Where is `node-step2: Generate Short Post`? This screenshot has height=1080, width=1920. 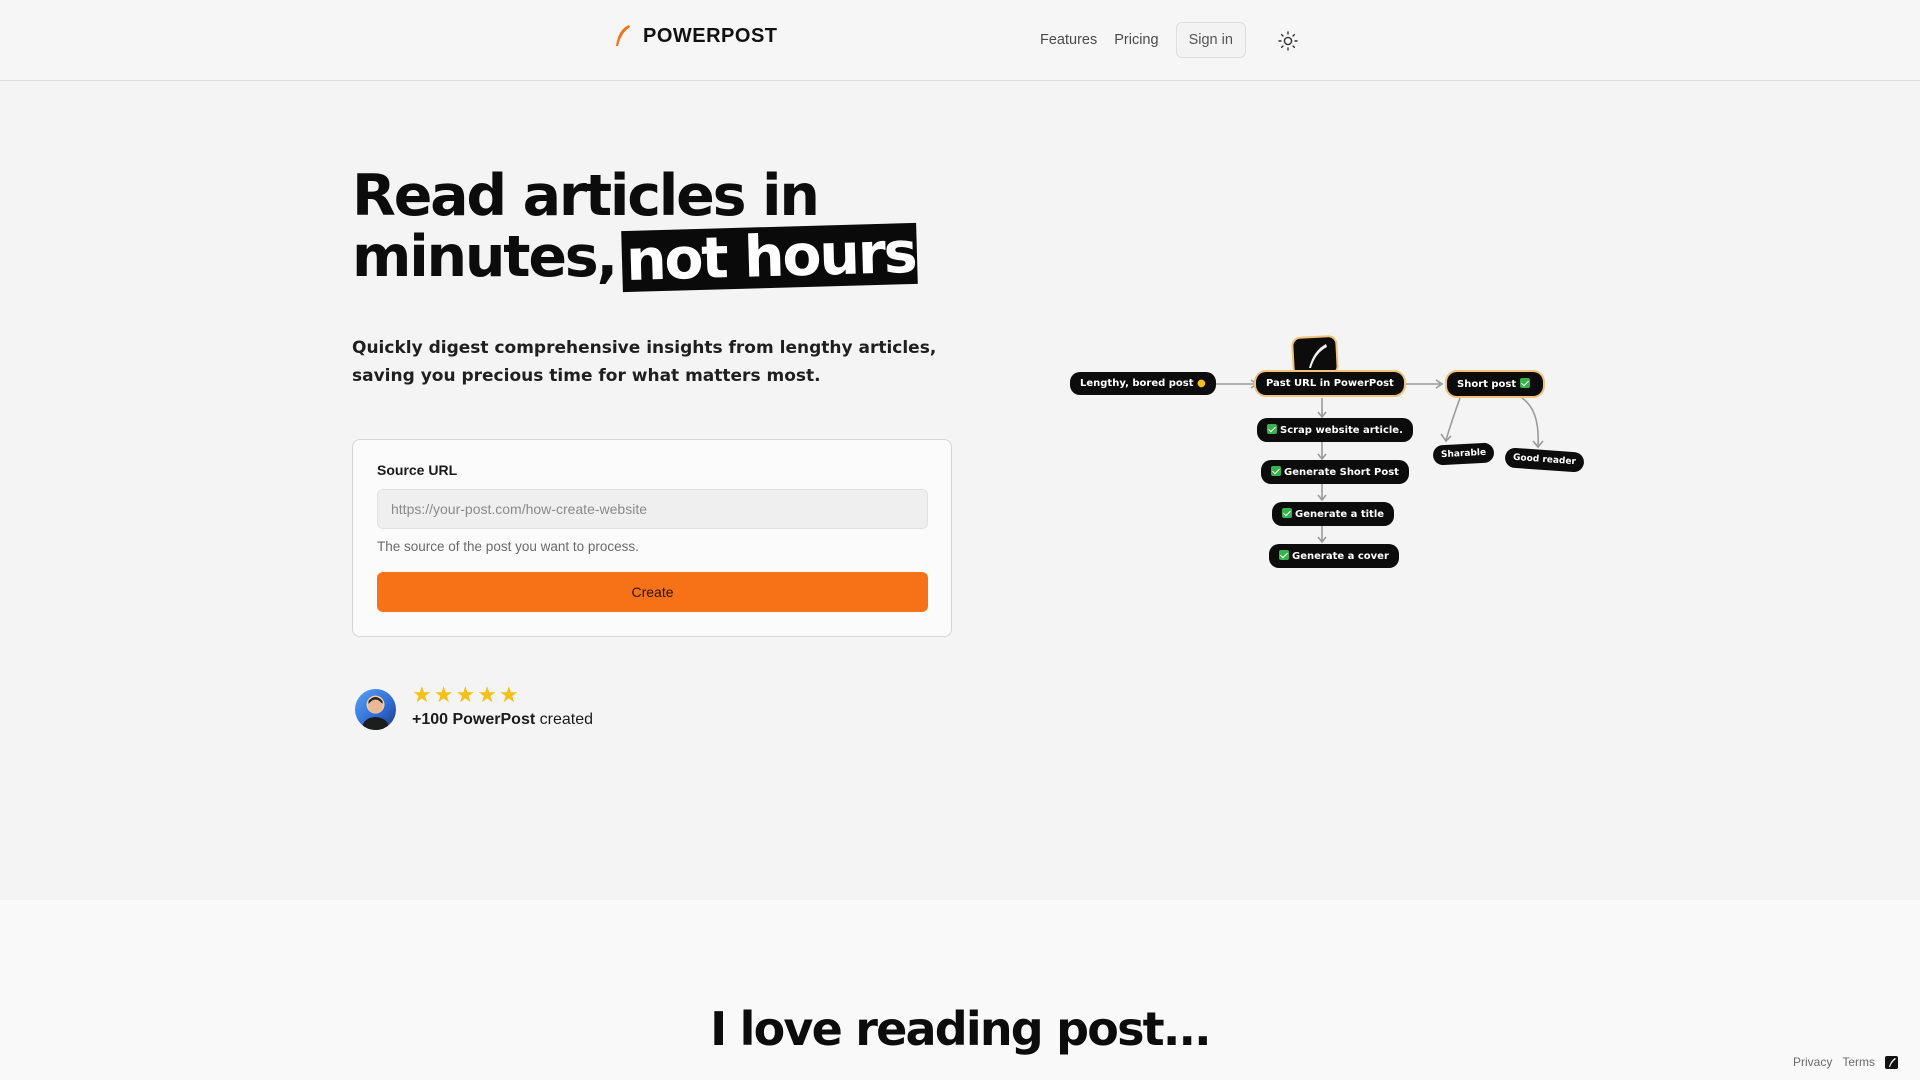
node-step2: Generate Short Post is located at coordinates (1335, 472).